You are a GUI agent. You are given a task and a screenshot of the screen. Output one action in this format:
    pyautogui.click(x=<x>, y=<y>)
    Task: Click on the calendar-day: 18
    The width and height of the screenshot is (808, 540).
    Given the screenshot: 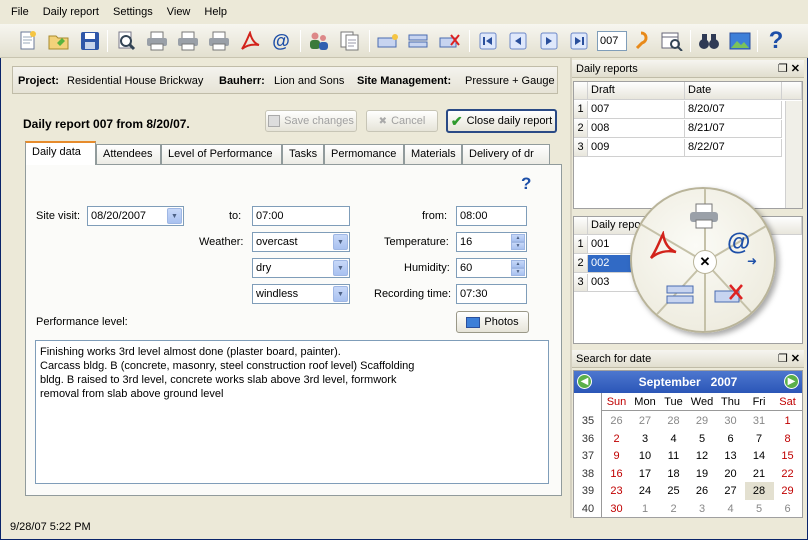 What is the action you would take?
    pyautogui.click(x=673, y=474)
    